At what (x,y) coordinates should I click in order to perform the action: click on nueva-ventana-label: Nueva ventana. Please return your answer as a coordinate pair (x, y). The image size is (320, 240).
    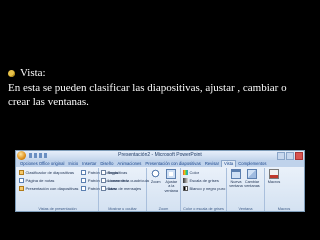
    Looking at the image, I should click on (236, 184).